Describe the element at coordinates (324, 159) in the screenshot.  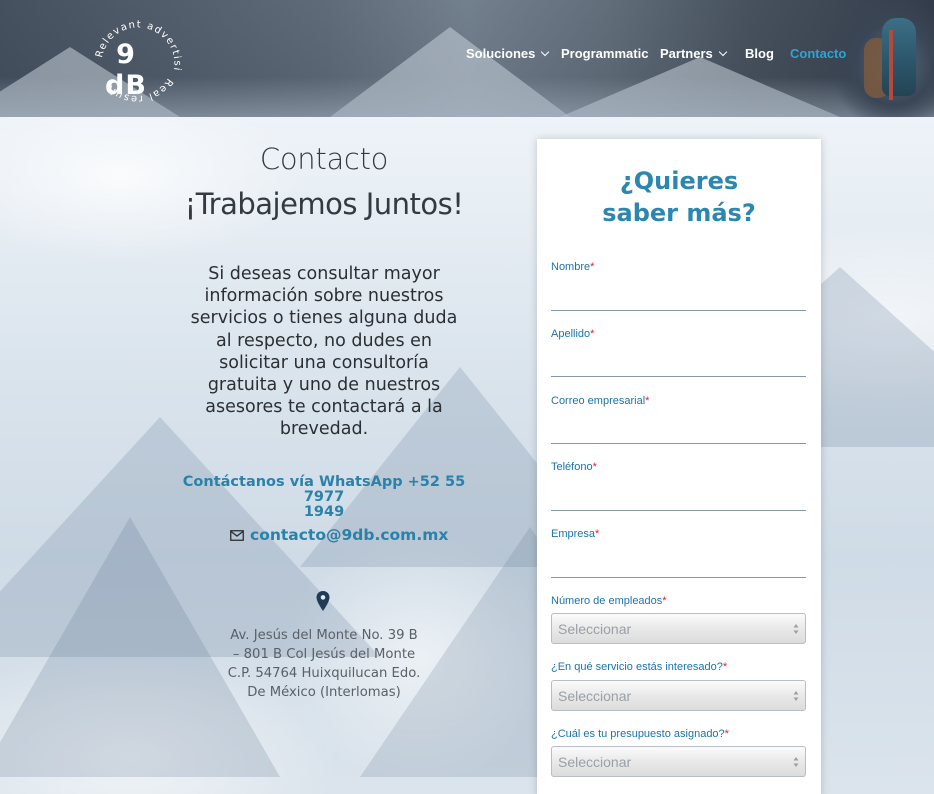
I see `page-title: Contacto` at that location.